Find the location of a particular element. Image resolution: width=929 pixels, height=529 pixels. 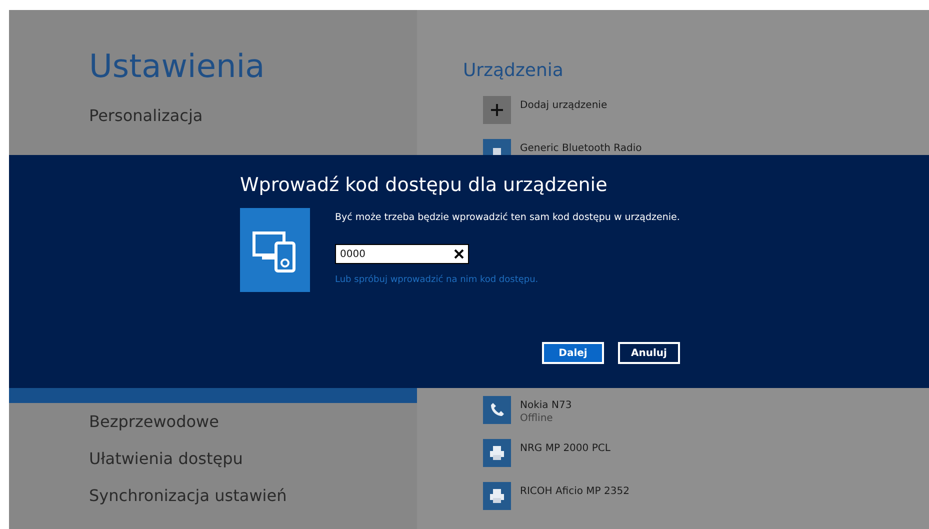

clear-icon is located at coordinates (459, 254).